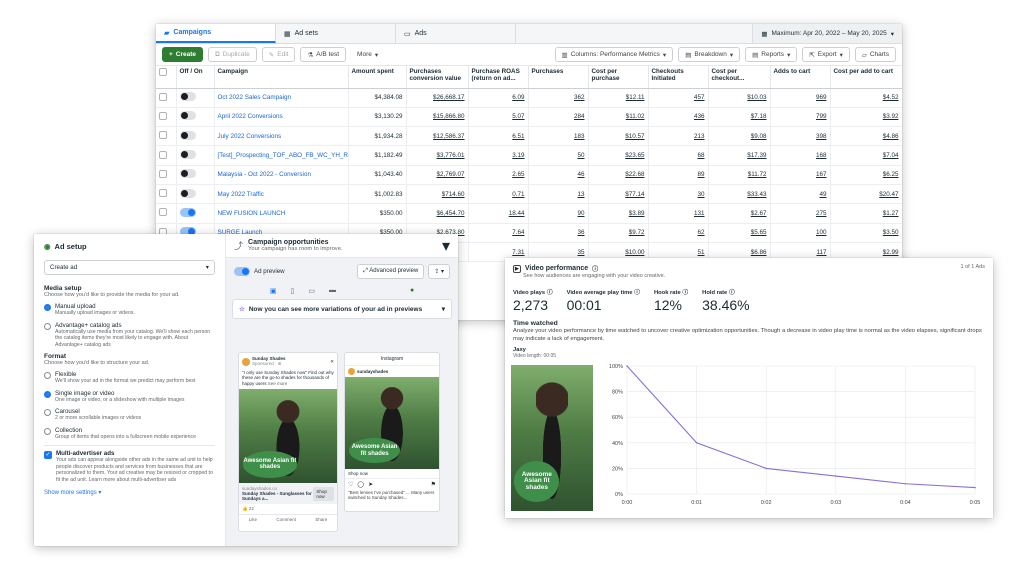  I want to click on video-thumbnail: Awesome Asian fit shades, so click(552, 438).